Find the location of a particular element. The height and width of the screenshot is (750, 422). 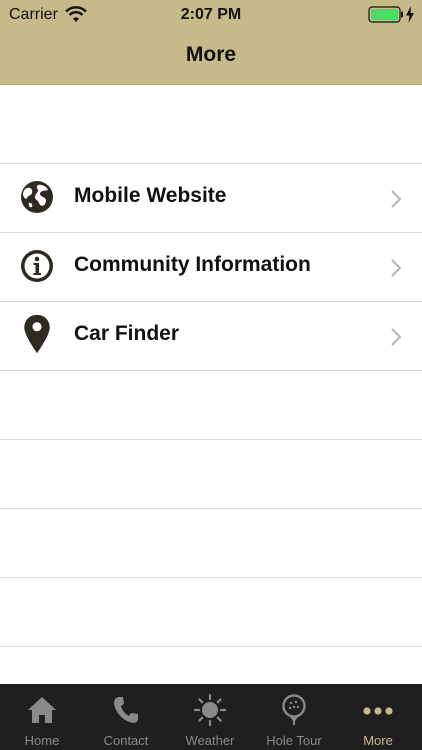

map-pin-icon is located at coordinates (37, 334).